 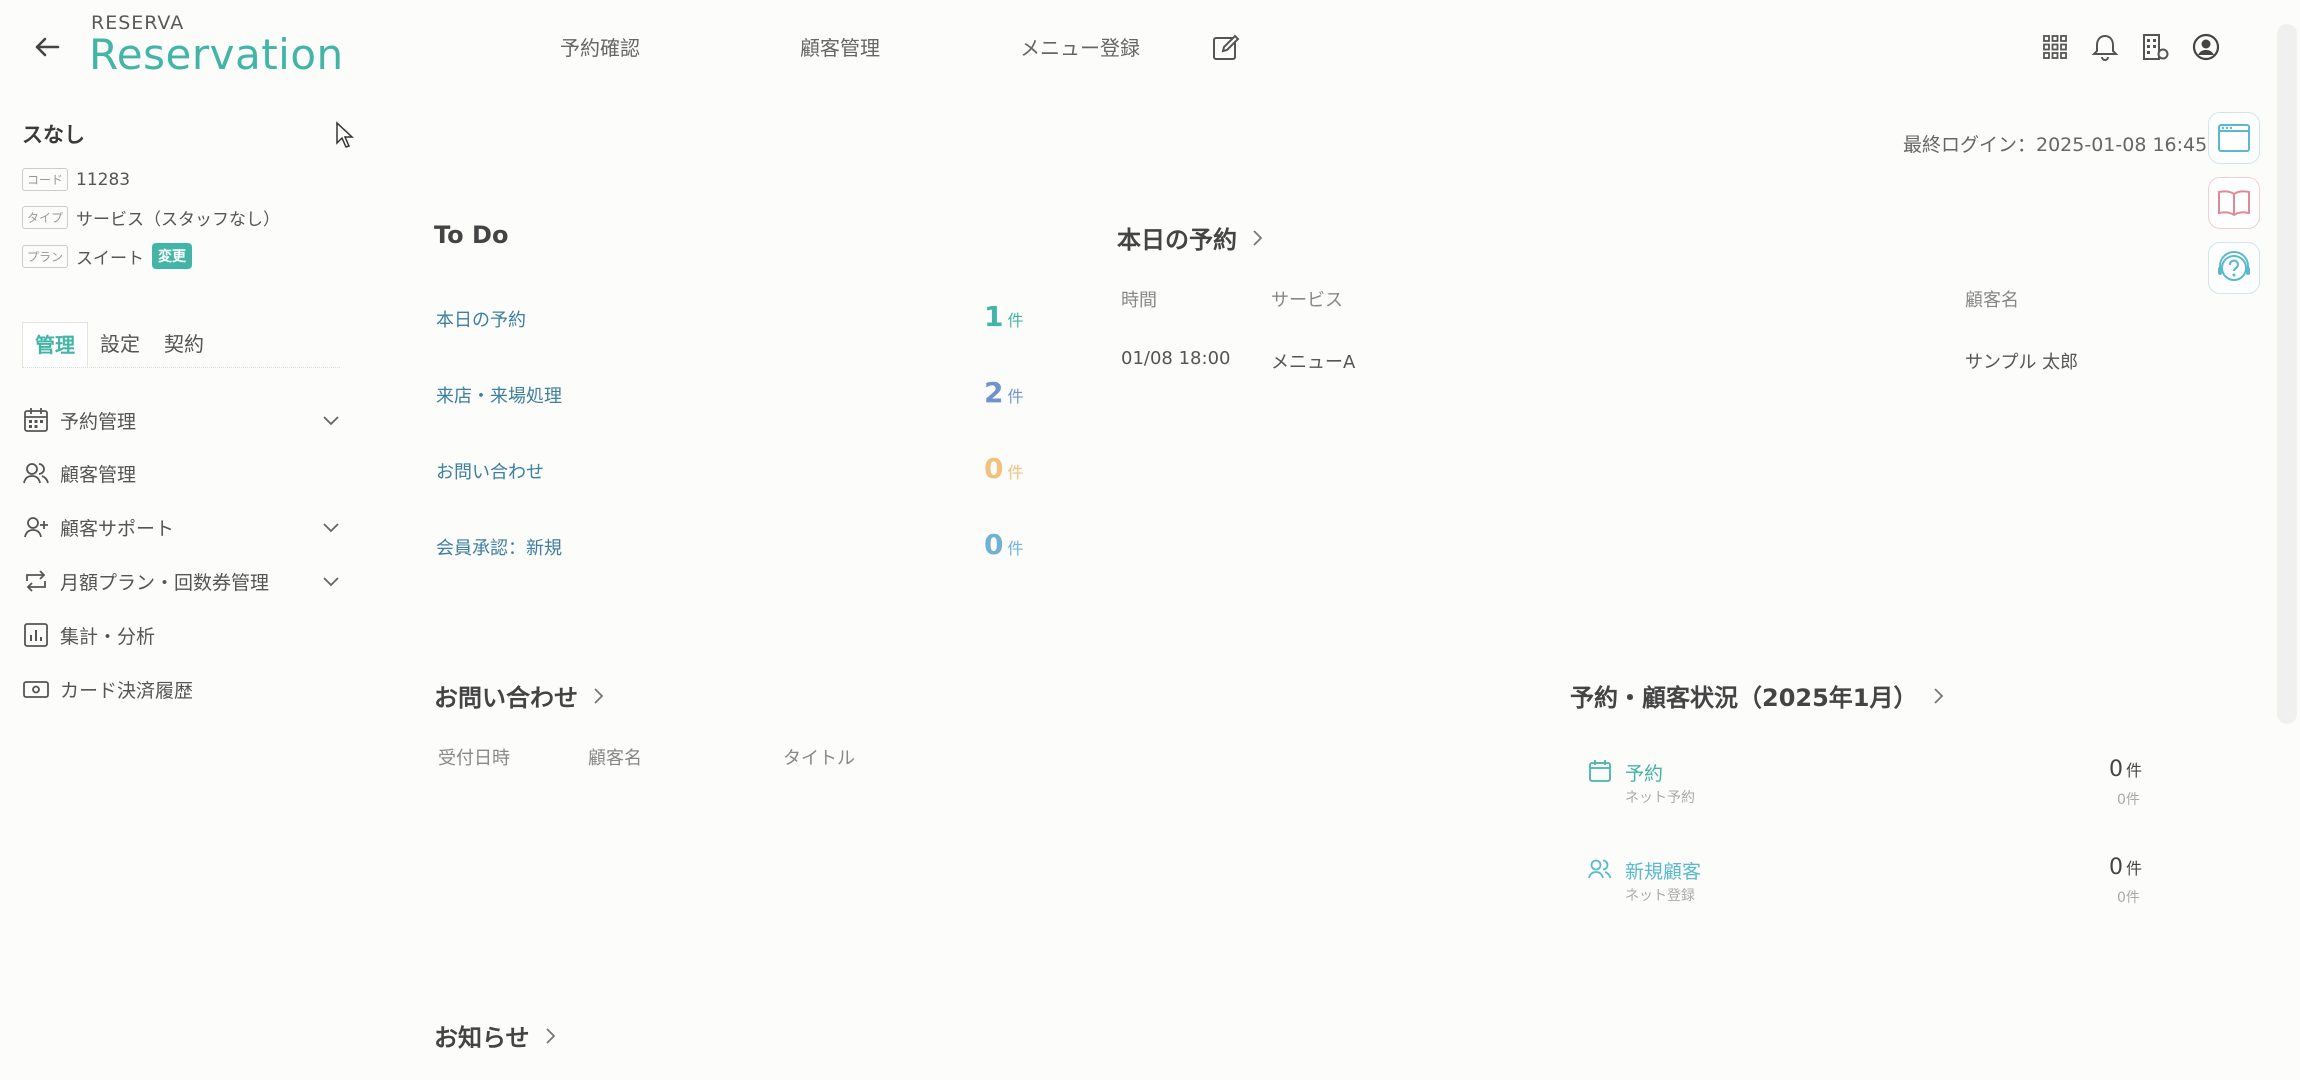 What do you see at coordinates (103, 179) in the screenshot?
I see `shop-code-value: 11283` at bounding box center [103, 179].